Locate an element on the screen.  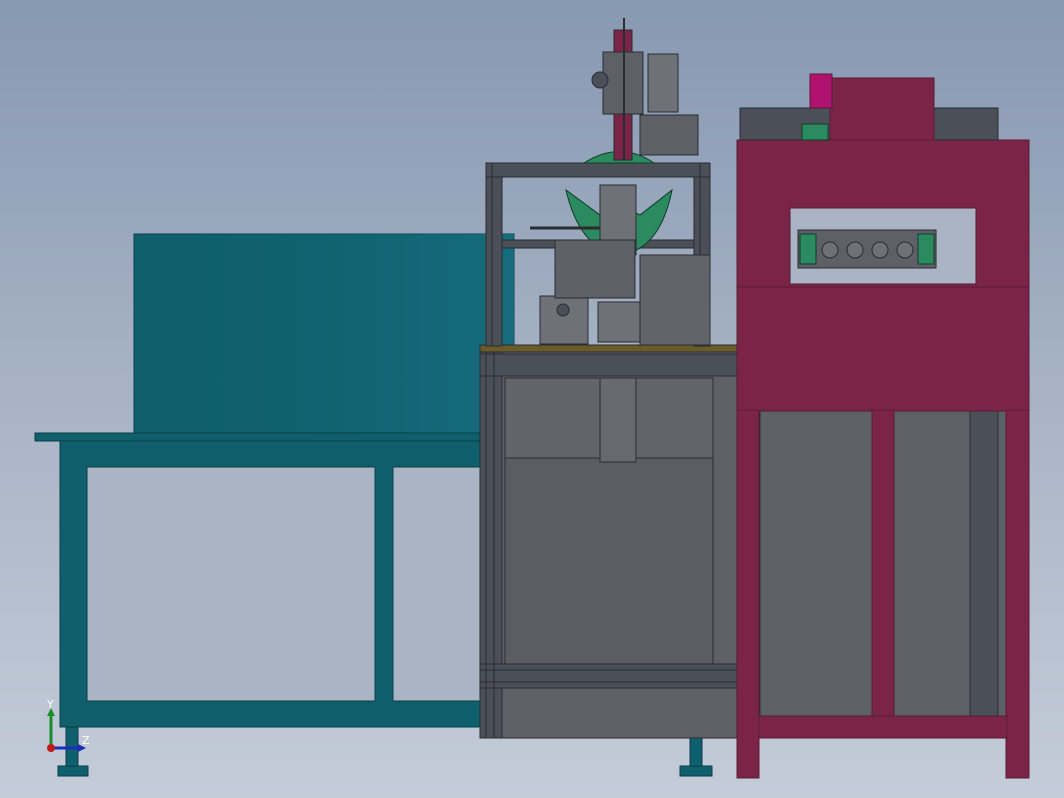
center-machine-base is located at coordinates (610, 545).